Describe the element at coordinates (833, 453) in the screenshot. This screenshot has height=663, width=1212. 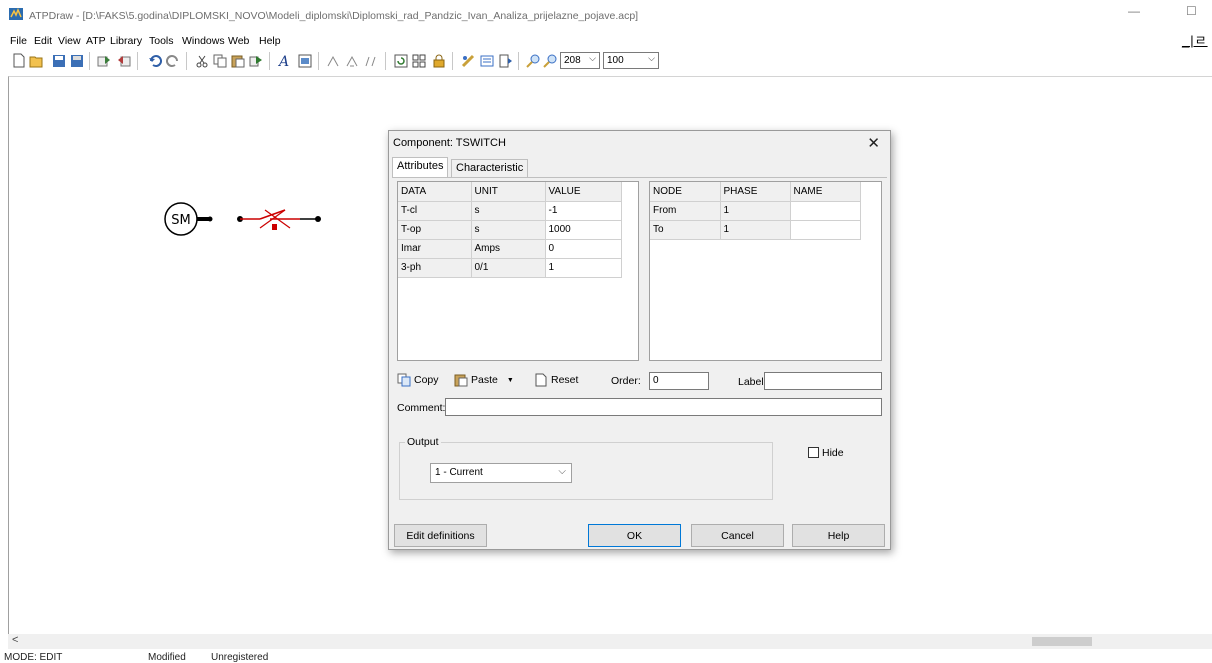
I see `hide-label: Hide` at that location.